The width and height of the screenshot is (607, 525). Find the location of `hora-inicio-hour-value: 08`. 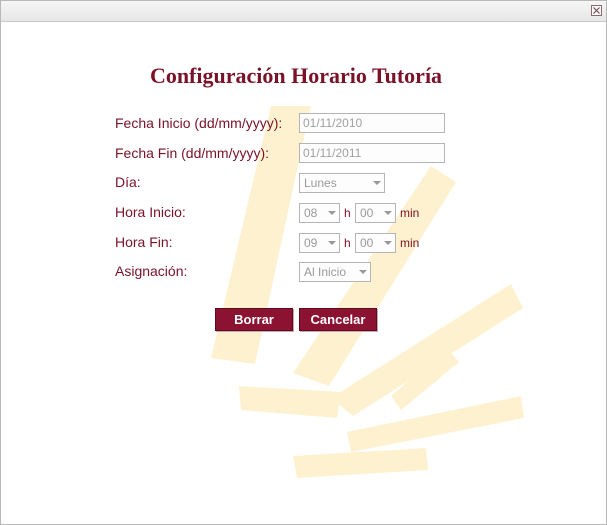

hora-inicio-hour-value: 08 is located at coordinates (311, 213).